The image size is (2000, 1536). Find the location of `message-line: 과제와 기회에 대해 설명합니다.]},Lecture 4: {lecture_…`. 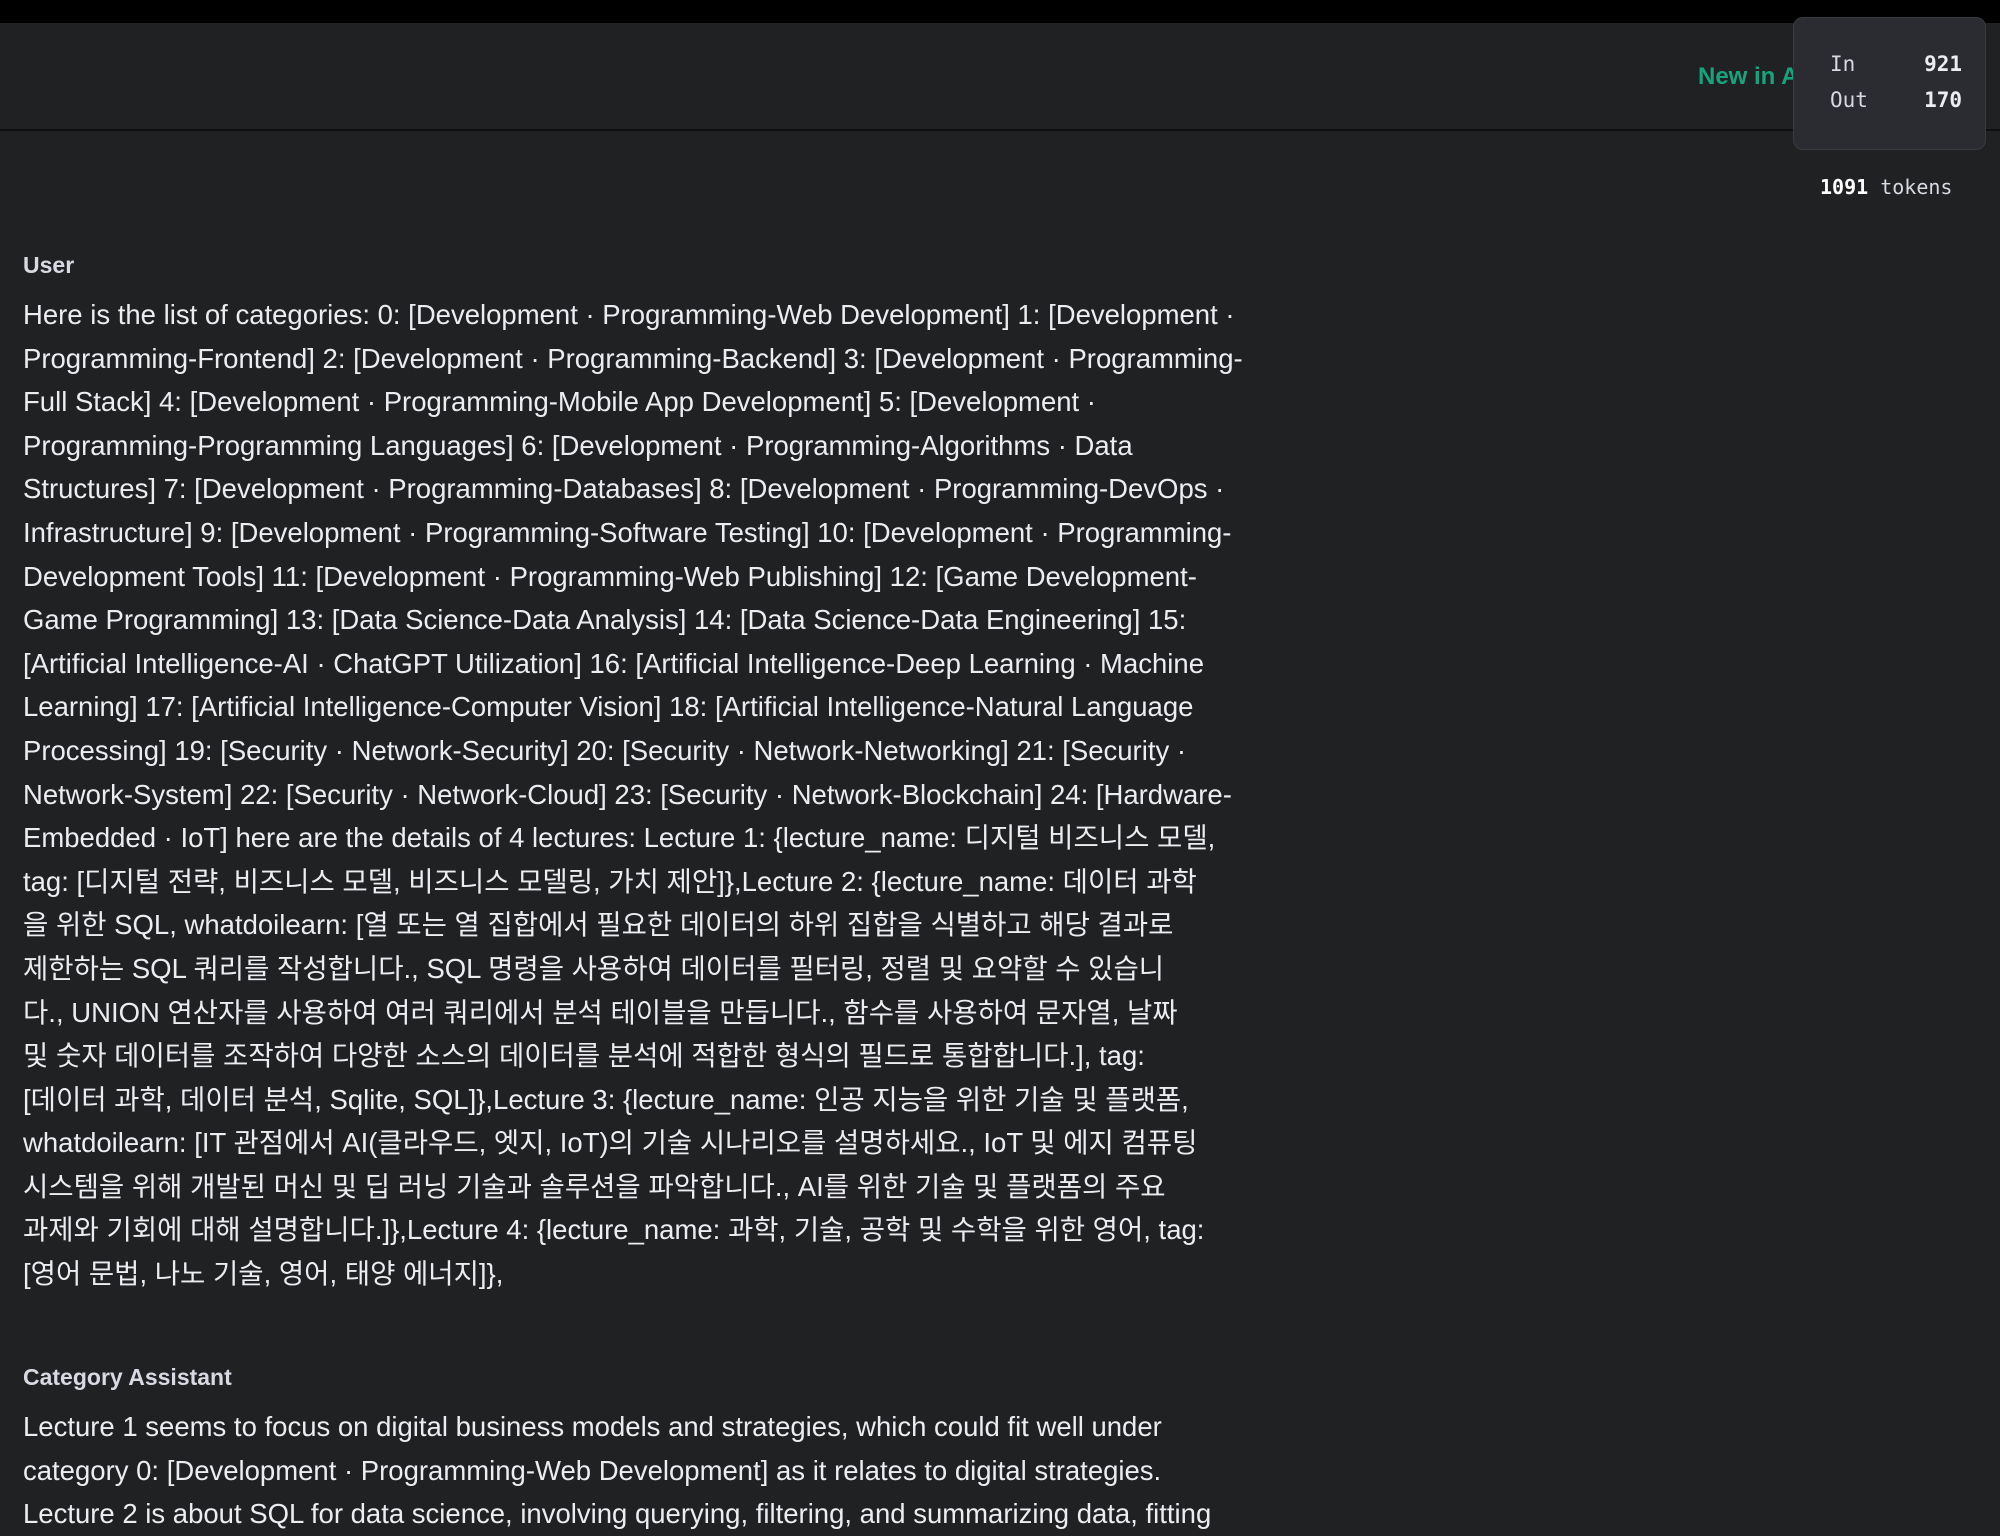

message-line: 과제와 기회에 대해 설명합니다.]},Lecture 4: {lecture_… is located at coordinates (614, 1230).